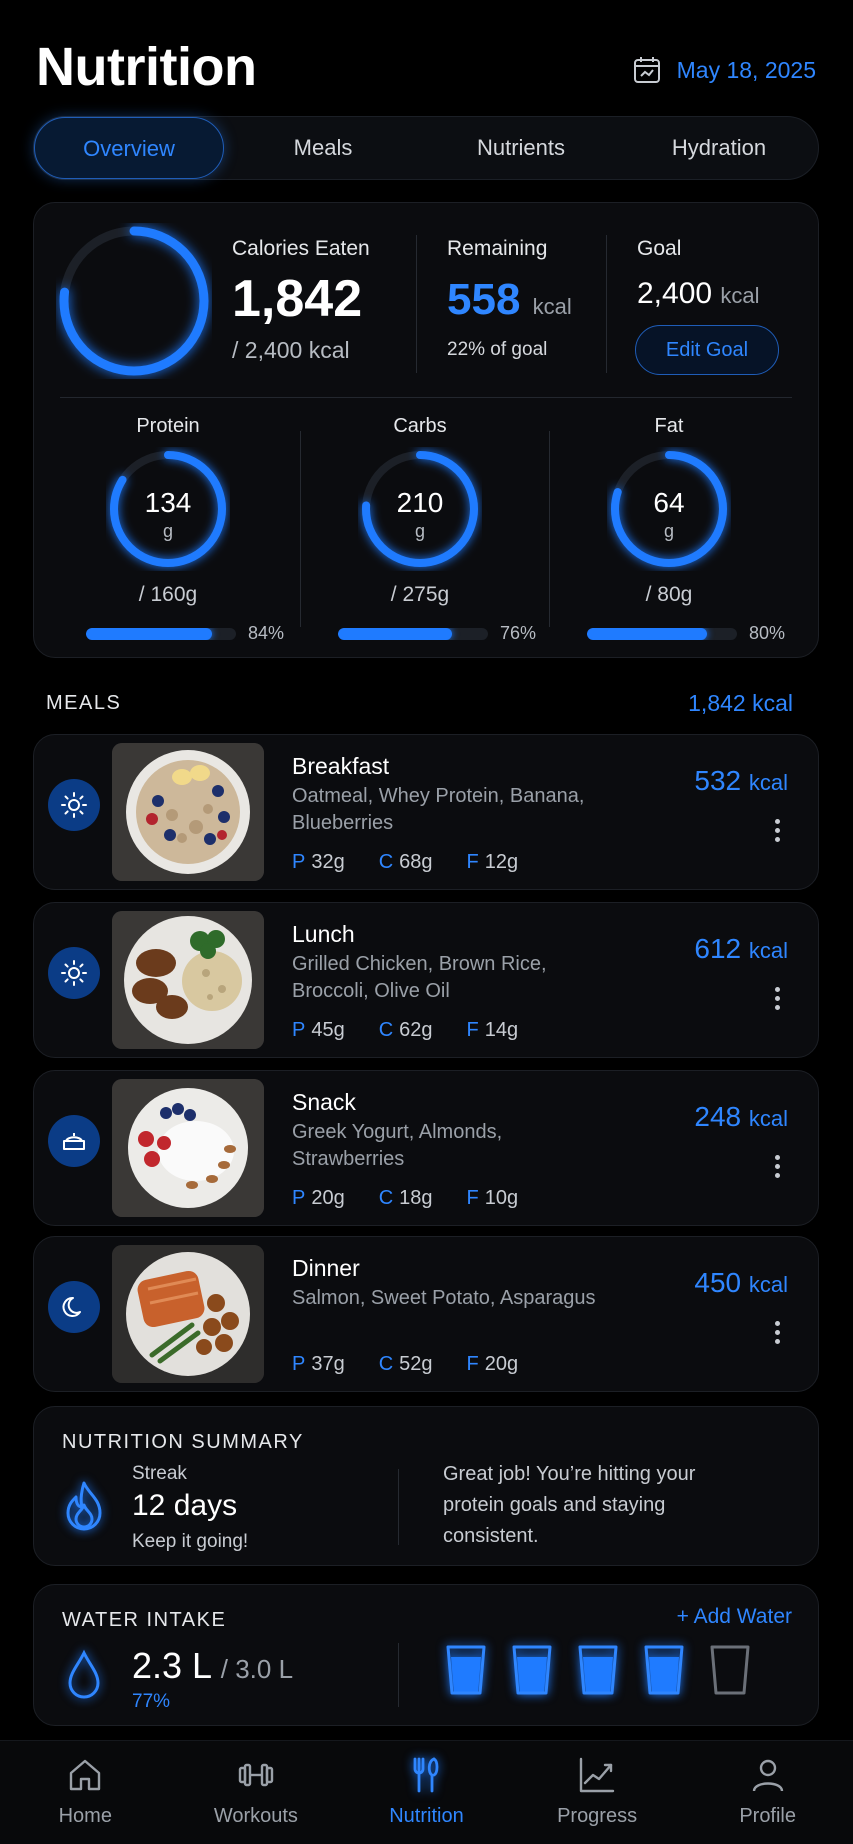  What do you see at coordinates (257, 1669) in the screenshot?
I see `water-goal: / 3.0 L` at bounding box center [257, 1669].